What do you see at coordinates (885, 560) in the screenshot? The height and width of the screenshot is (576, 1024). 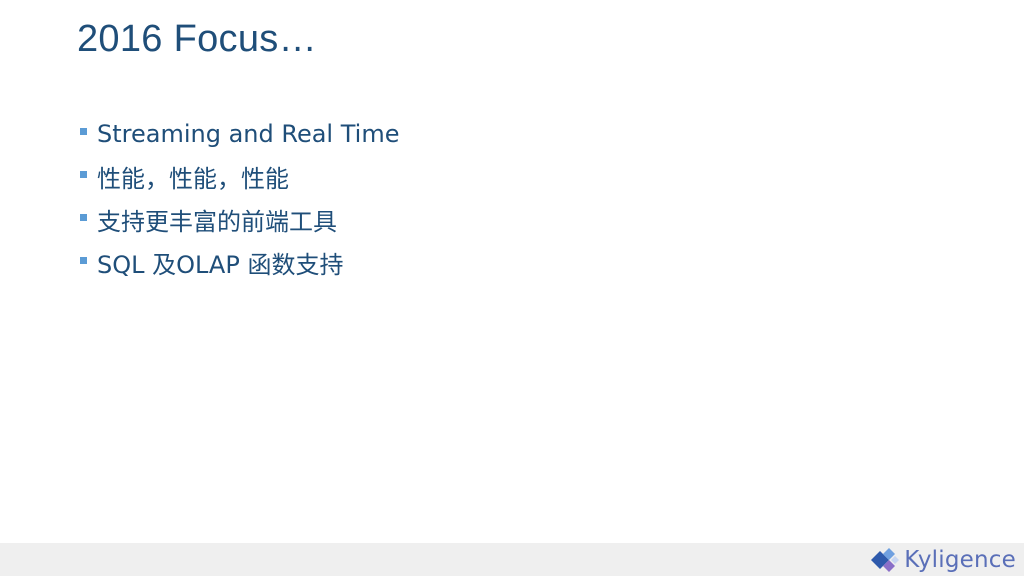 I see `kyligence-diamond-icon` at bounding box center [885, 560].